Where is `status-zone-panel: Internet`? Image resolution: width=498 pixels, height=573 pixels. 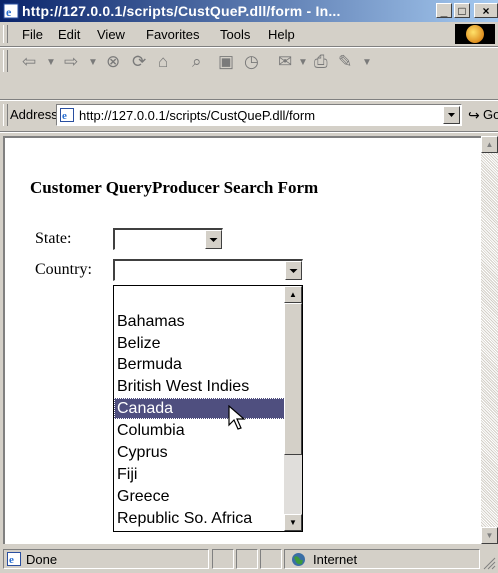 status-zone-panel: Internet is located at coordinates (382, 559).